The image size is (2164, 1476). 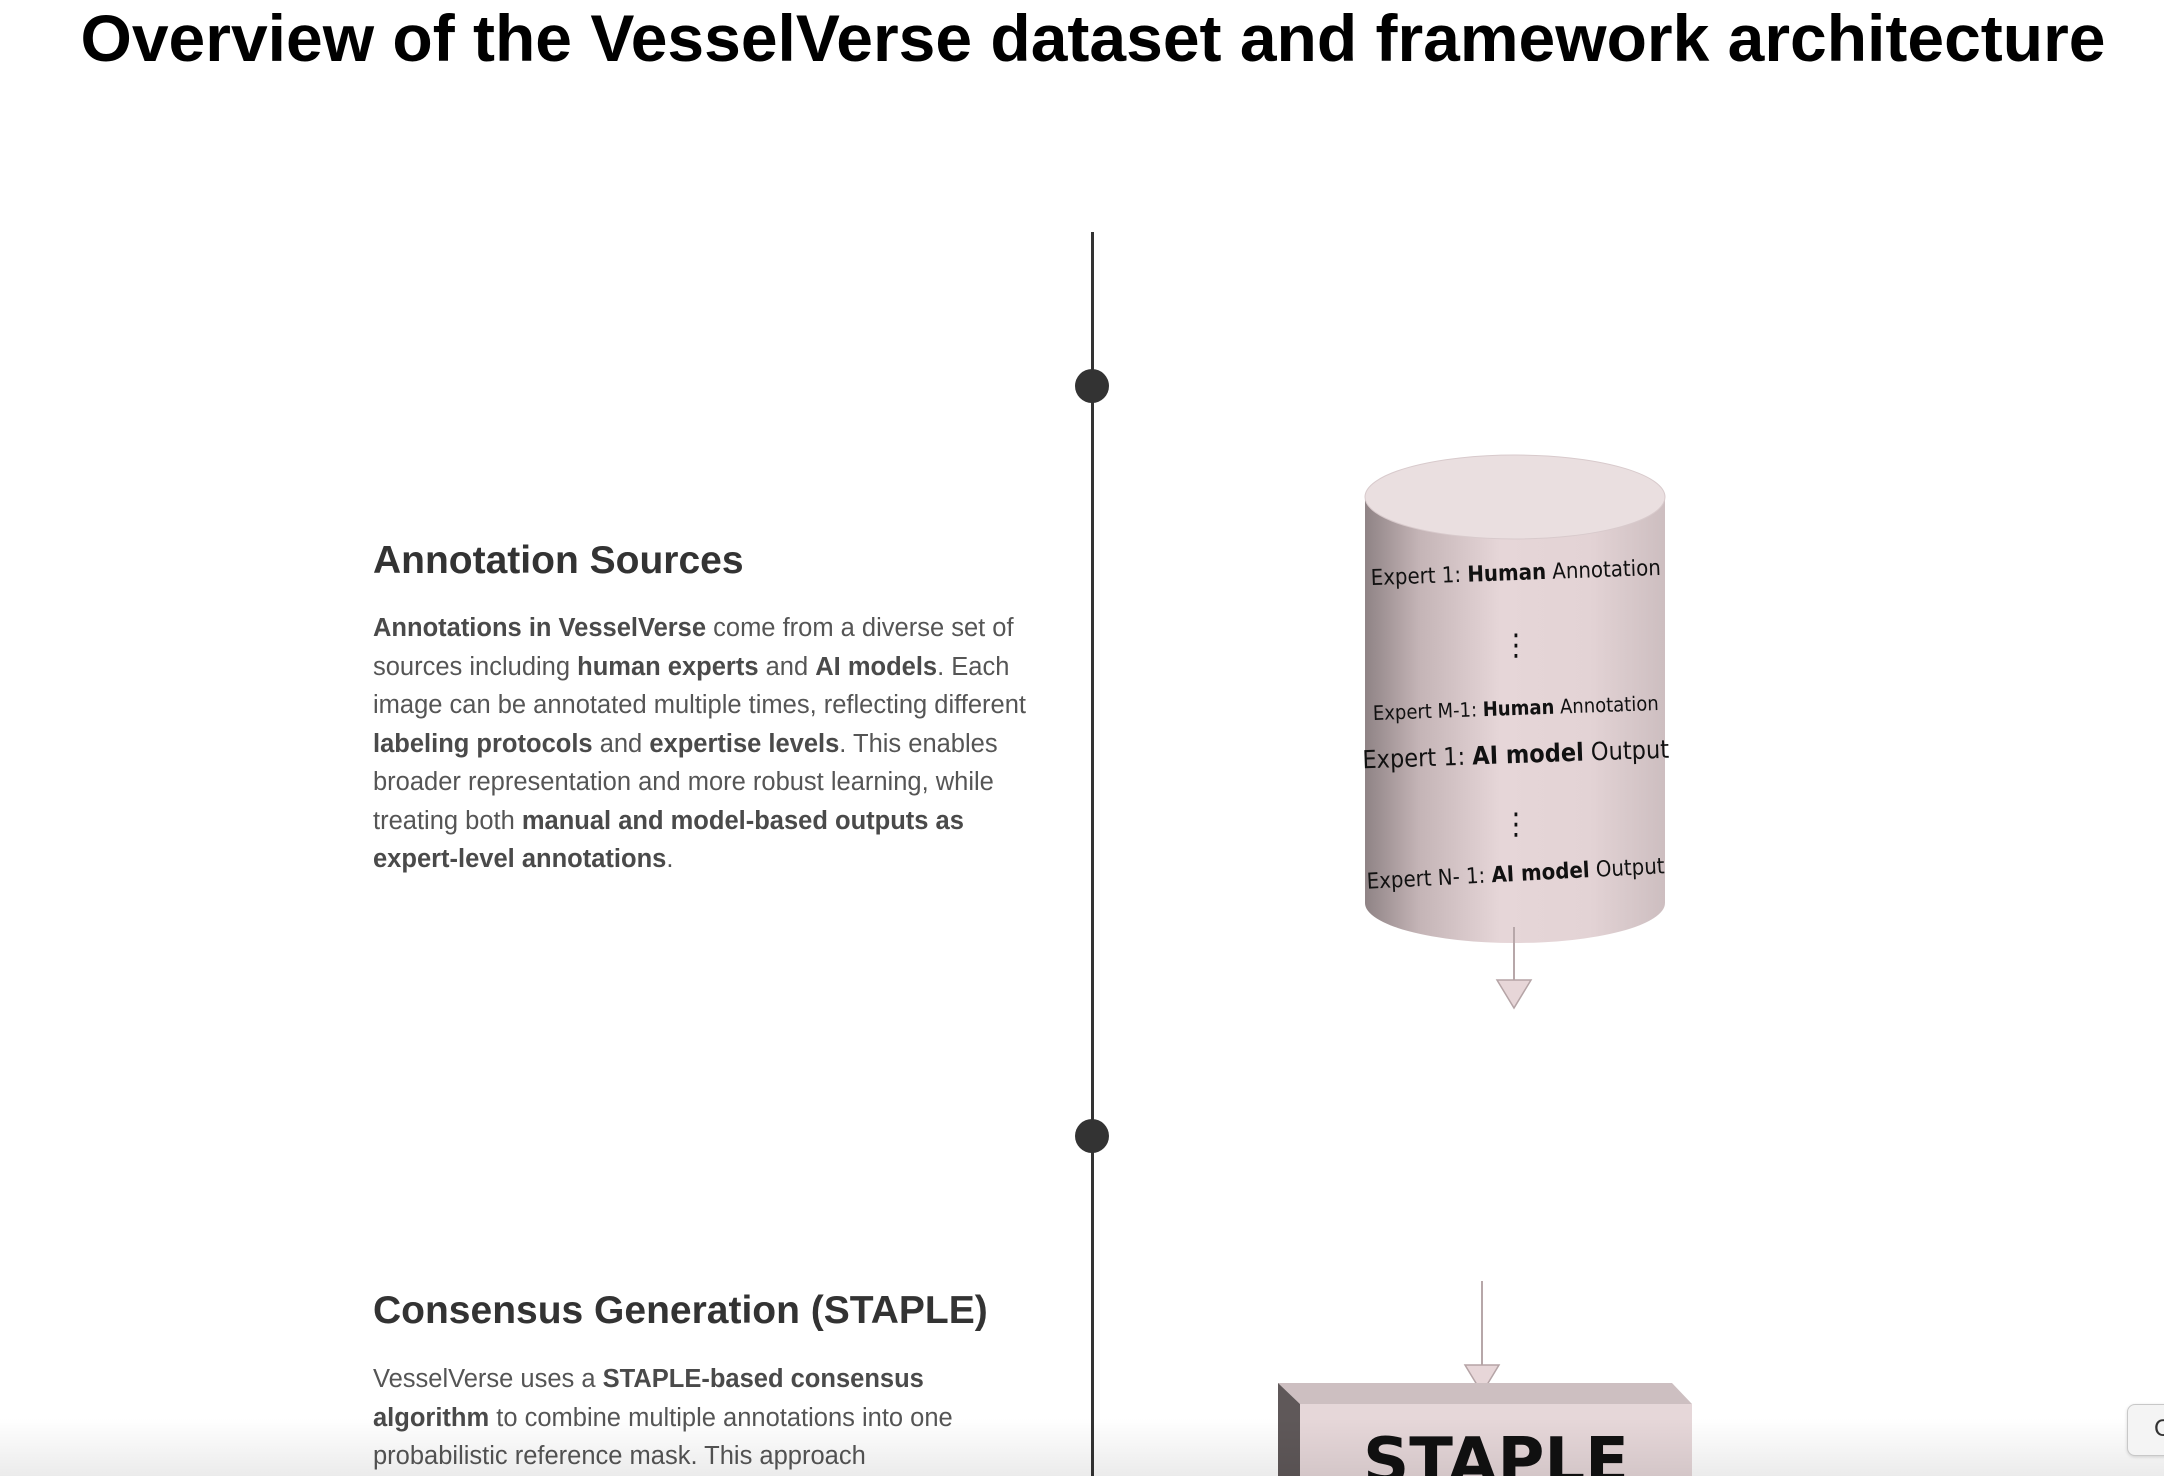 What do you see at coordinates (1092, 854) in the screenshot?
I see `timeline-line` at bounding box center [1092, 854].